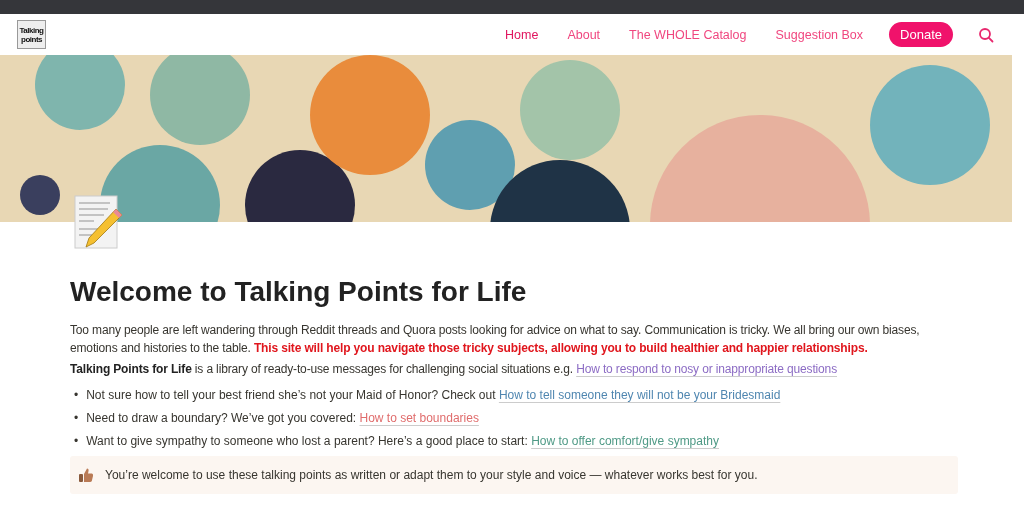 The image size is (1024, 512). Describe the element at coordinates (495, 339) in the screenshot. I see `intro-paragraph: Too many people are left wandering through Reddit threads and Quora posts looking for advice on what to say. Communication is tricky. We all bring our own biases, emotions and histories to the table. This site will help you navigate those tricky subjects, allowing you to build healthier and happier relationships.` at that location.